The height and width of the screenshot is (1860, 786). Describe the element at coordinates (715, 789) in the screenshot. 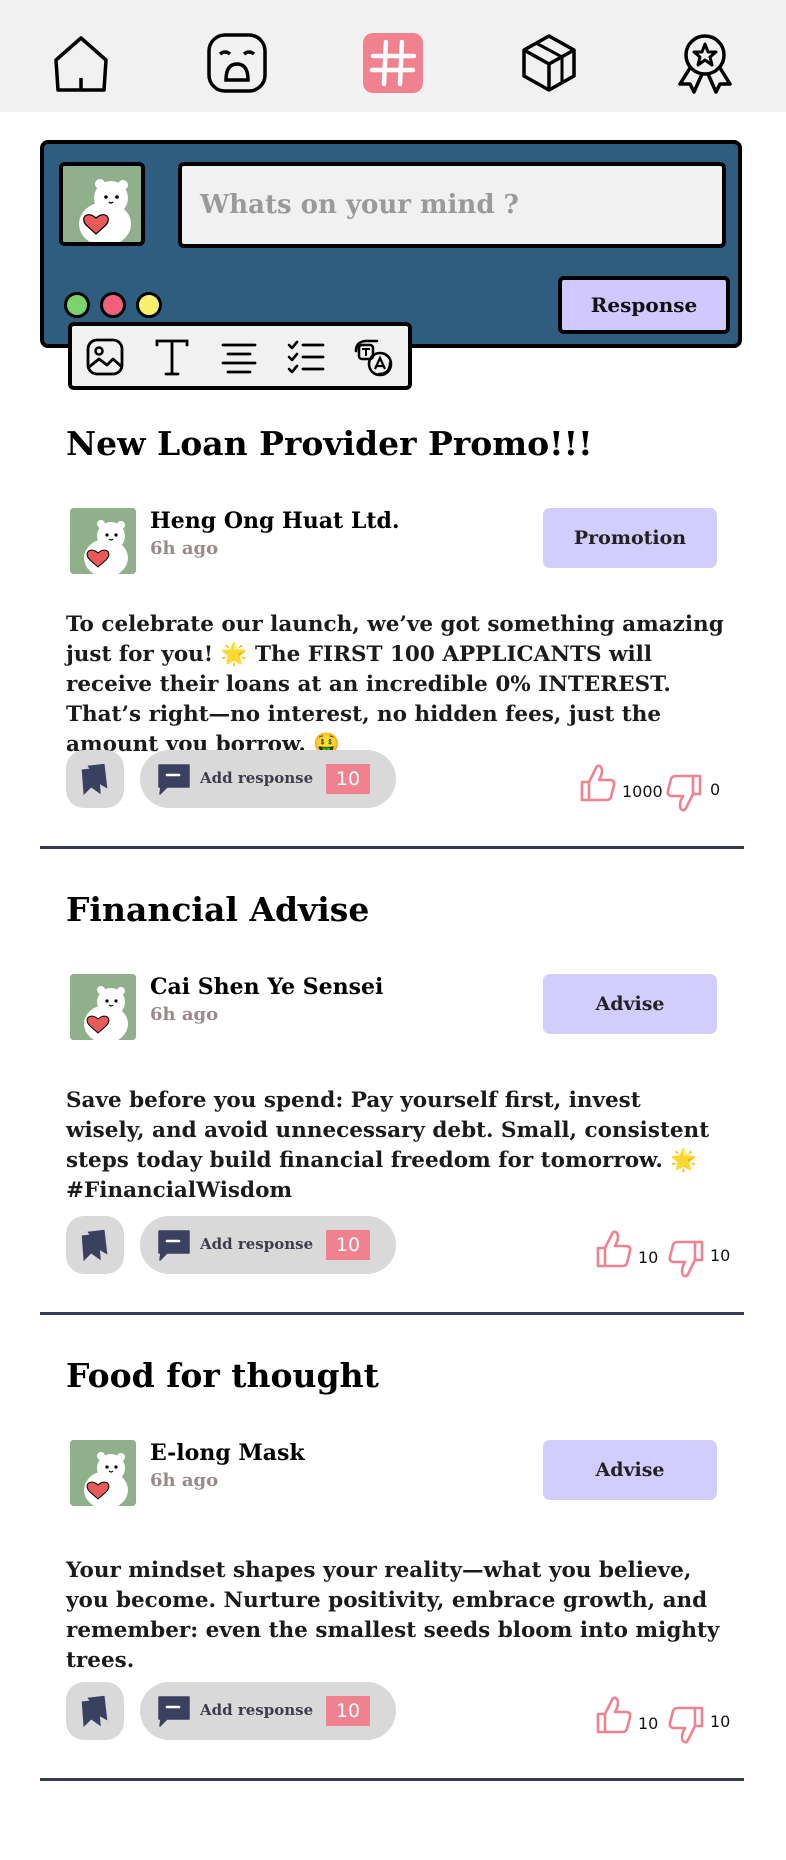

I see `dislike-count: 0` at that location.